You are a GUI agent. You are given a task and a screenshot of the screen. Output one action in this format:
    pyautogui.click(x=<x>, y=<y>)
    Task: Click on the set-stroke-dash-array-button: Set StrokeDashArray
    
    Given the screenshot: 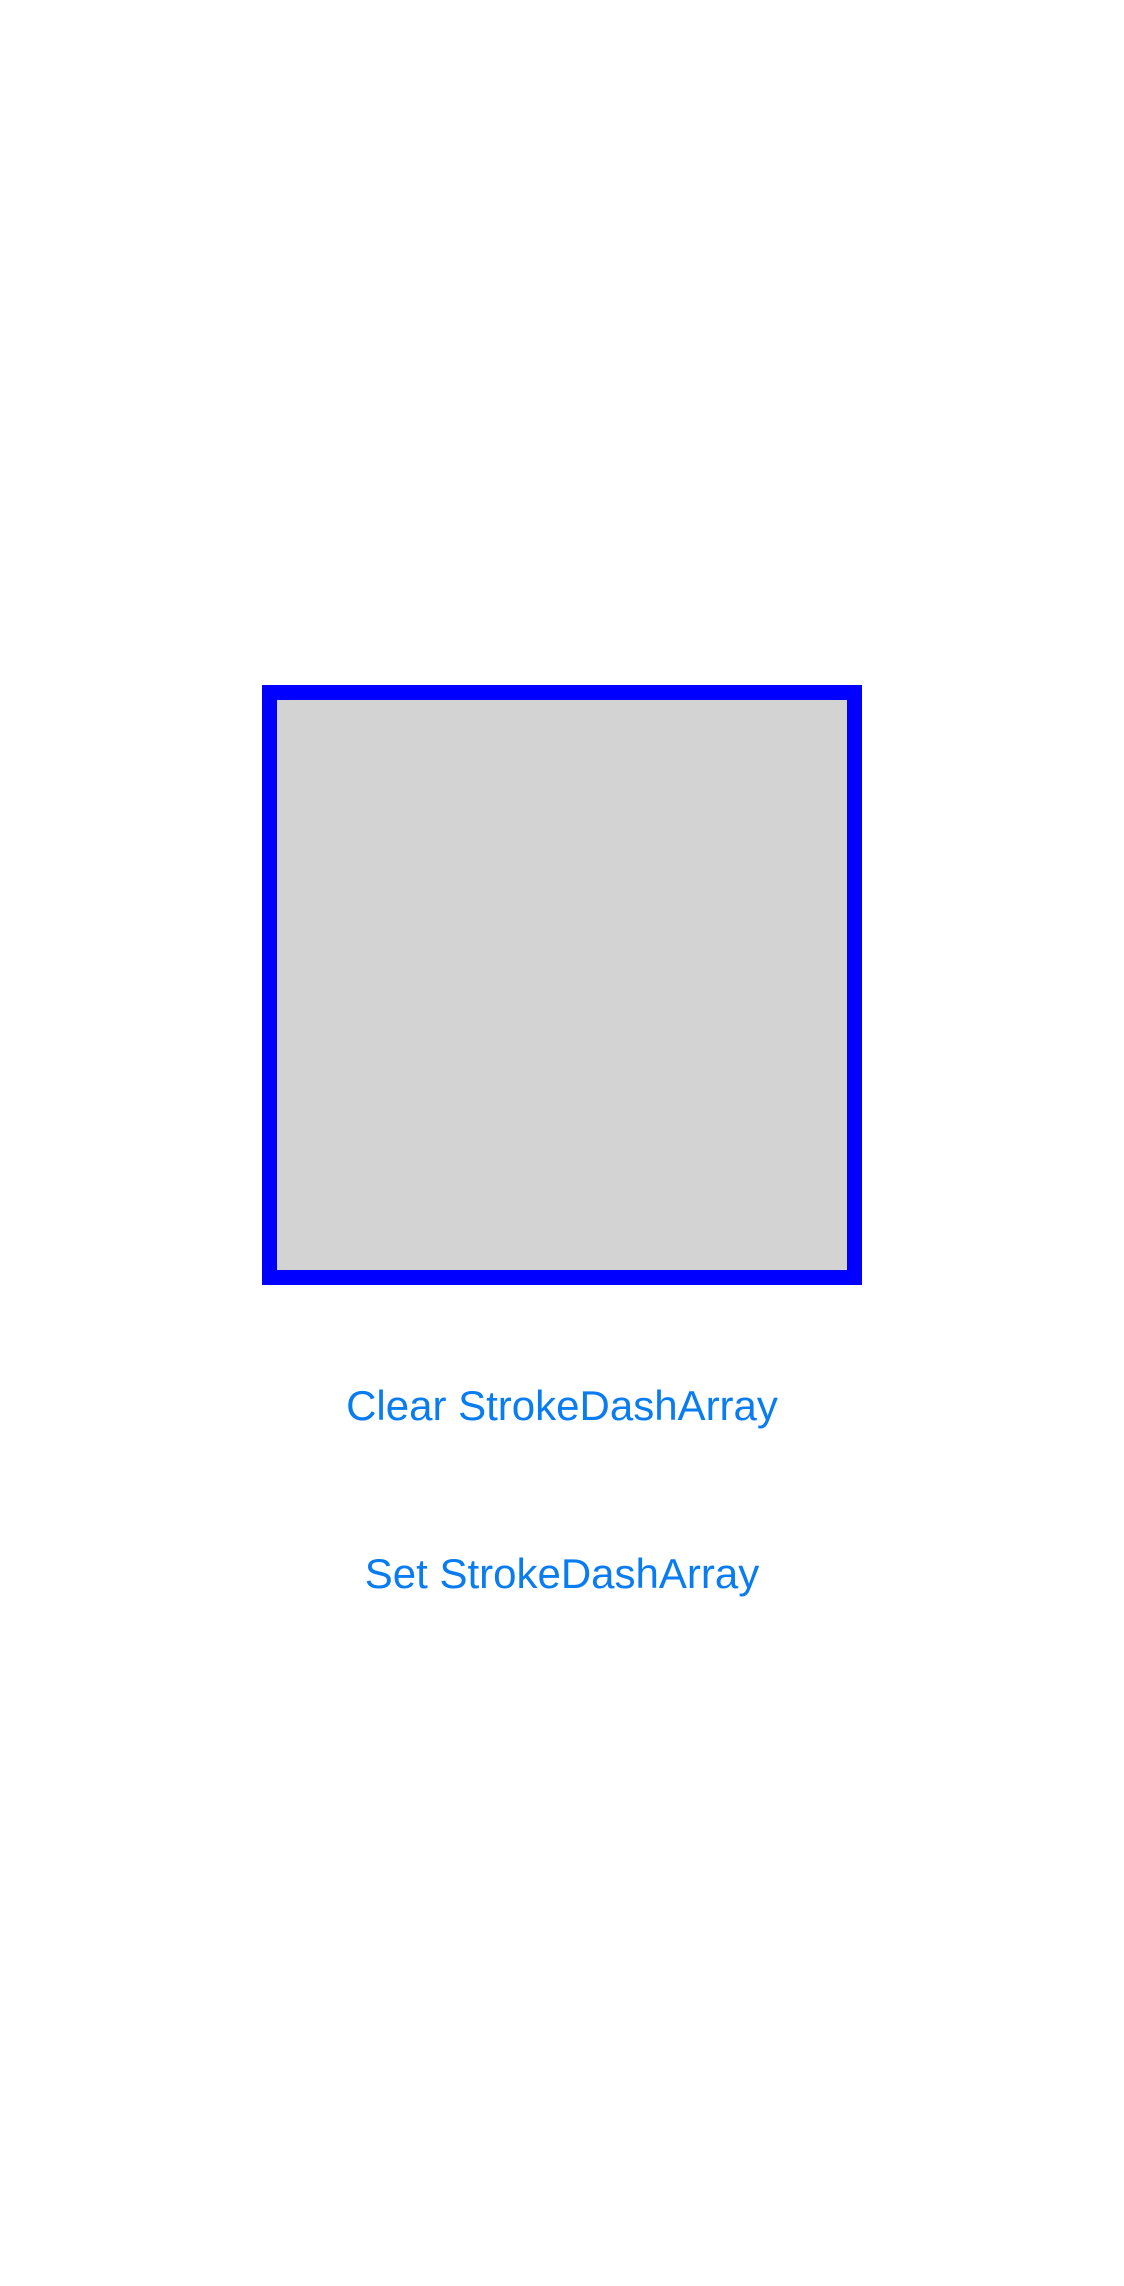 What is the action you would take?
    pyautogui.click(x=562, y=1574)
    